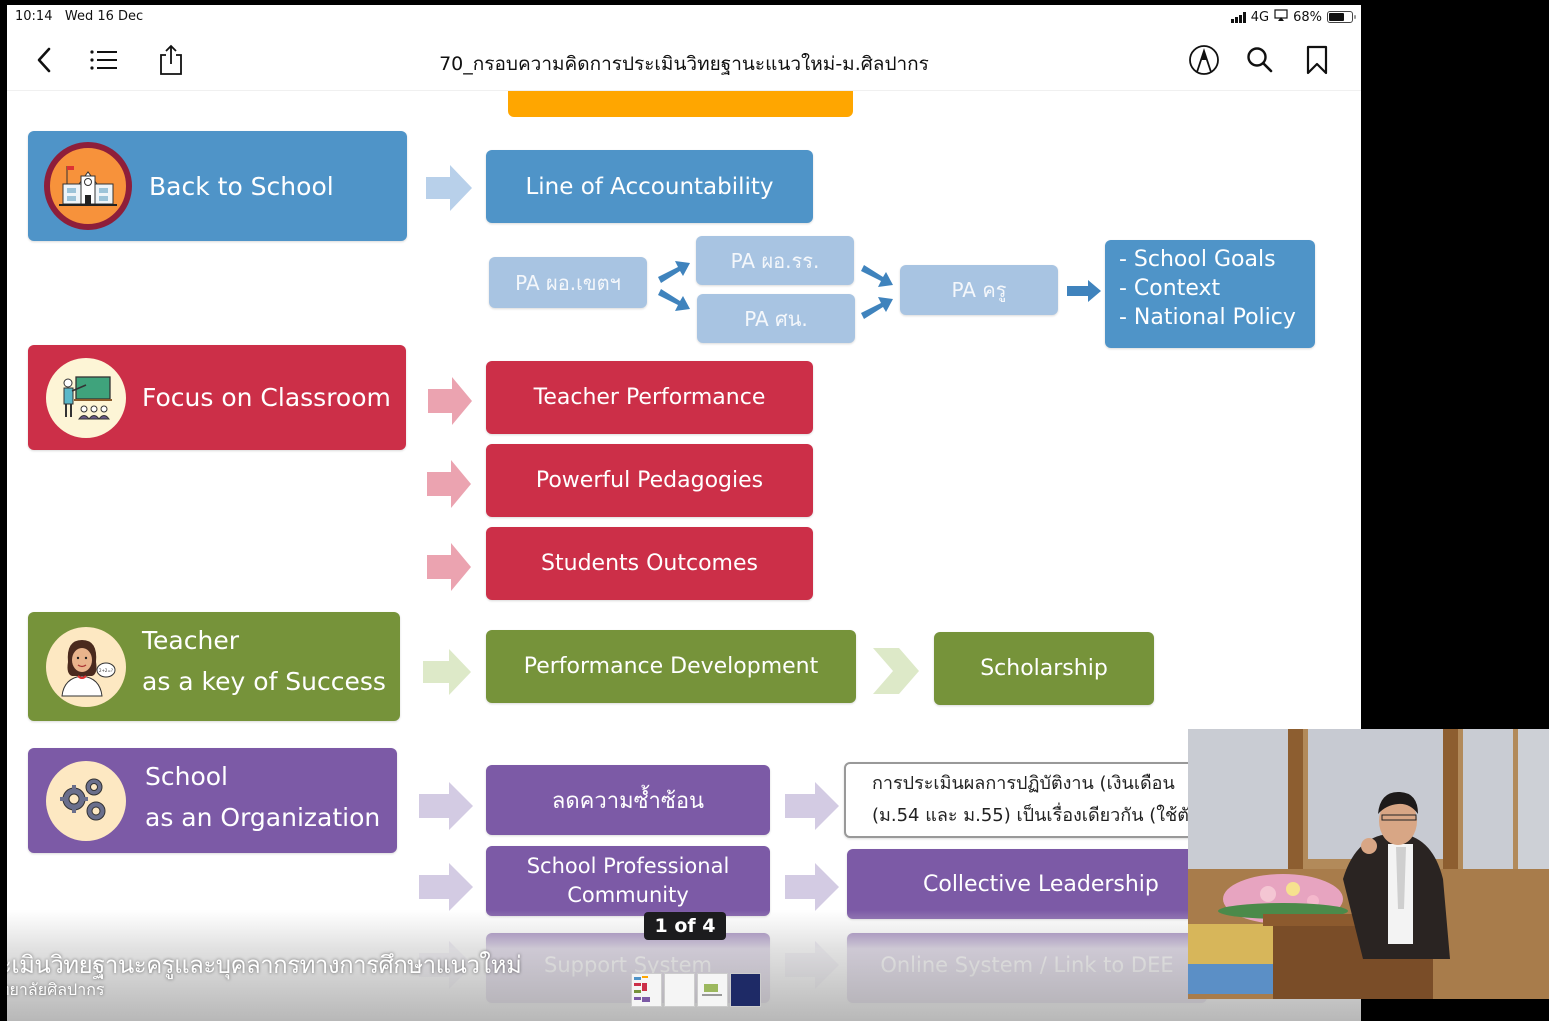  I want to click on goal-item: - School Goals, so click(1197, 259).